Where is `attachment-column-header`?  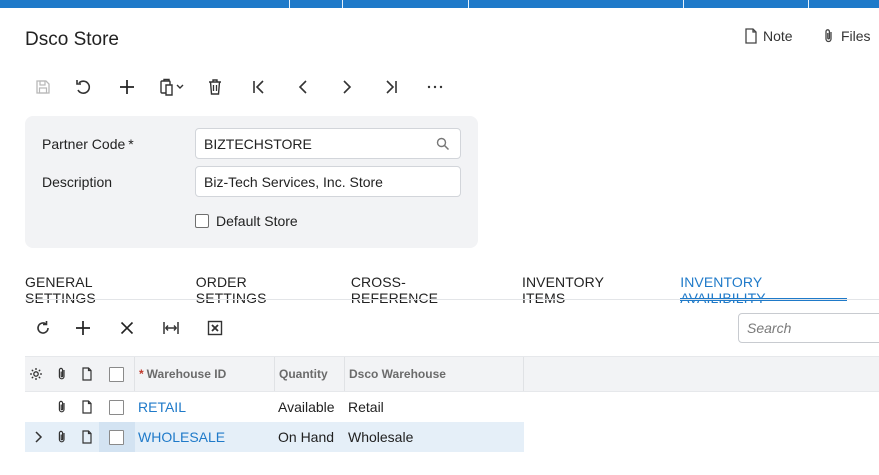
attachment-column-header is located at coordinates (62, 374).